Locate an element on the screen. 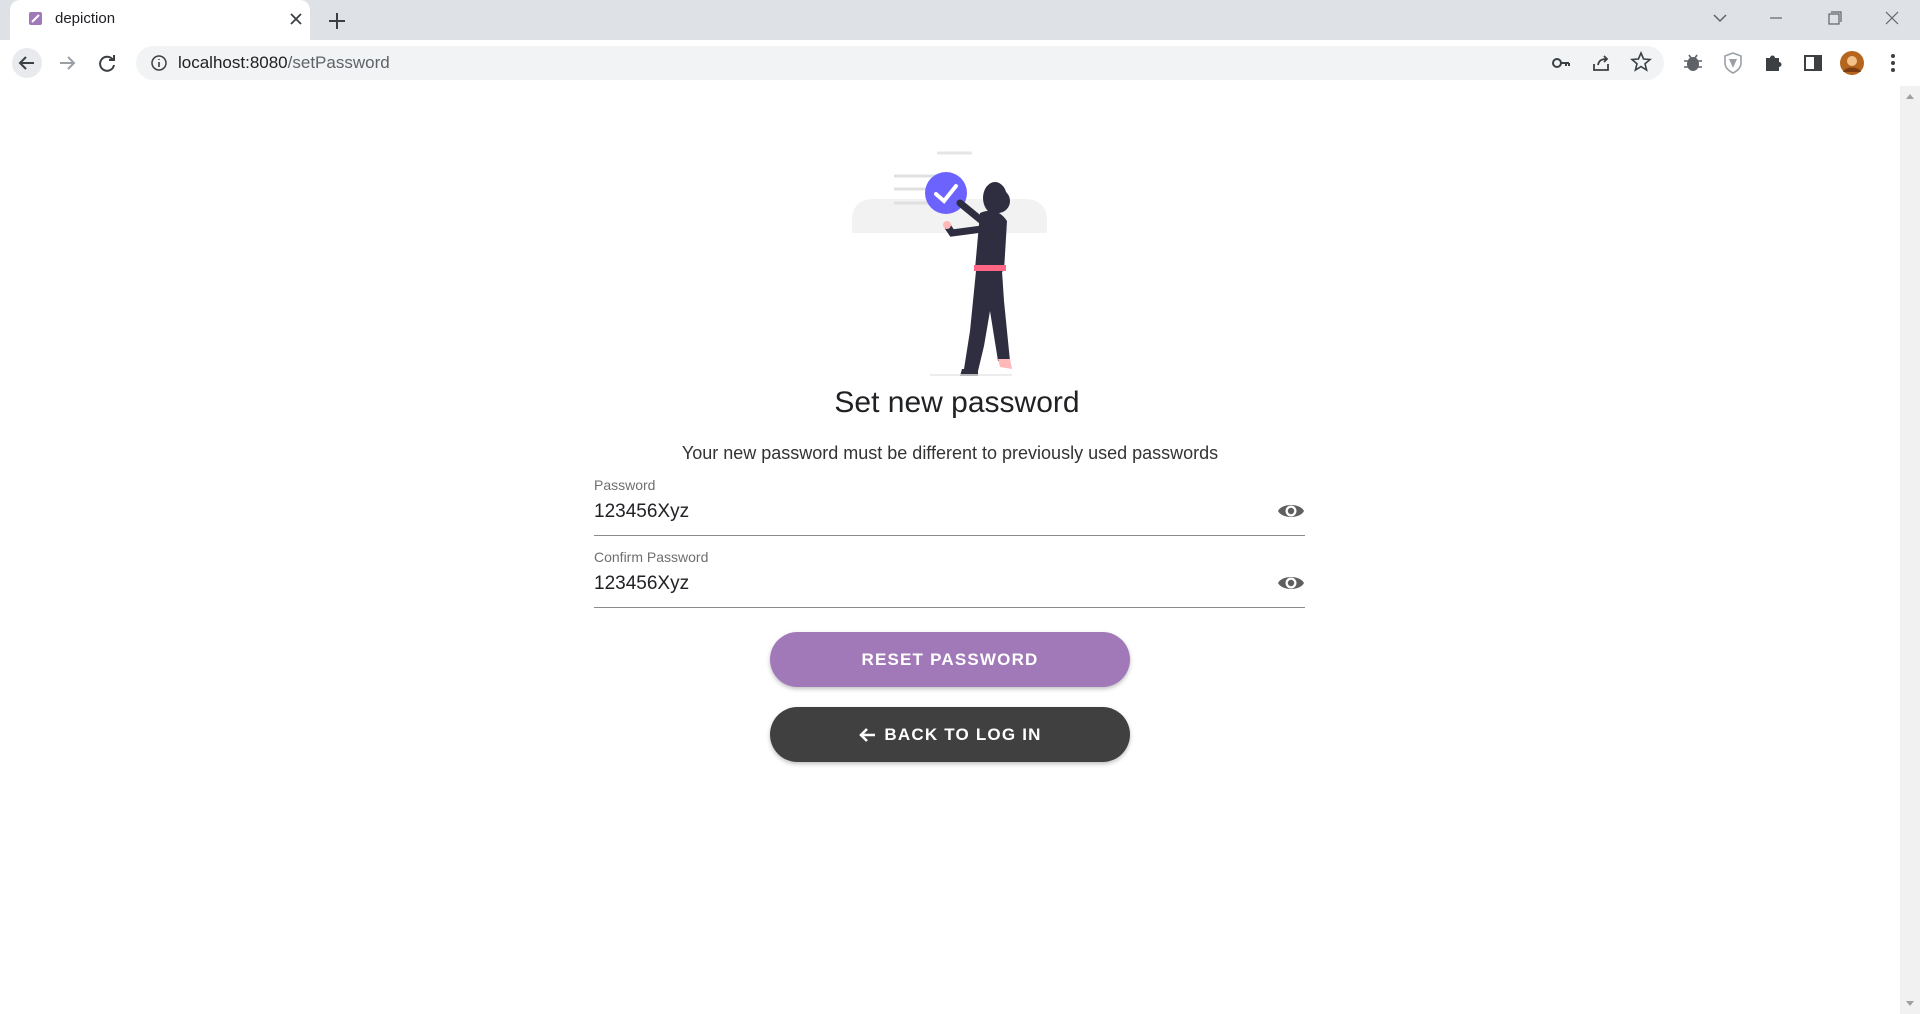 This screenshot has height=1014, width=1920. back-to-login-button: BACK TO LOG IN is located at coordinates (950, 734).